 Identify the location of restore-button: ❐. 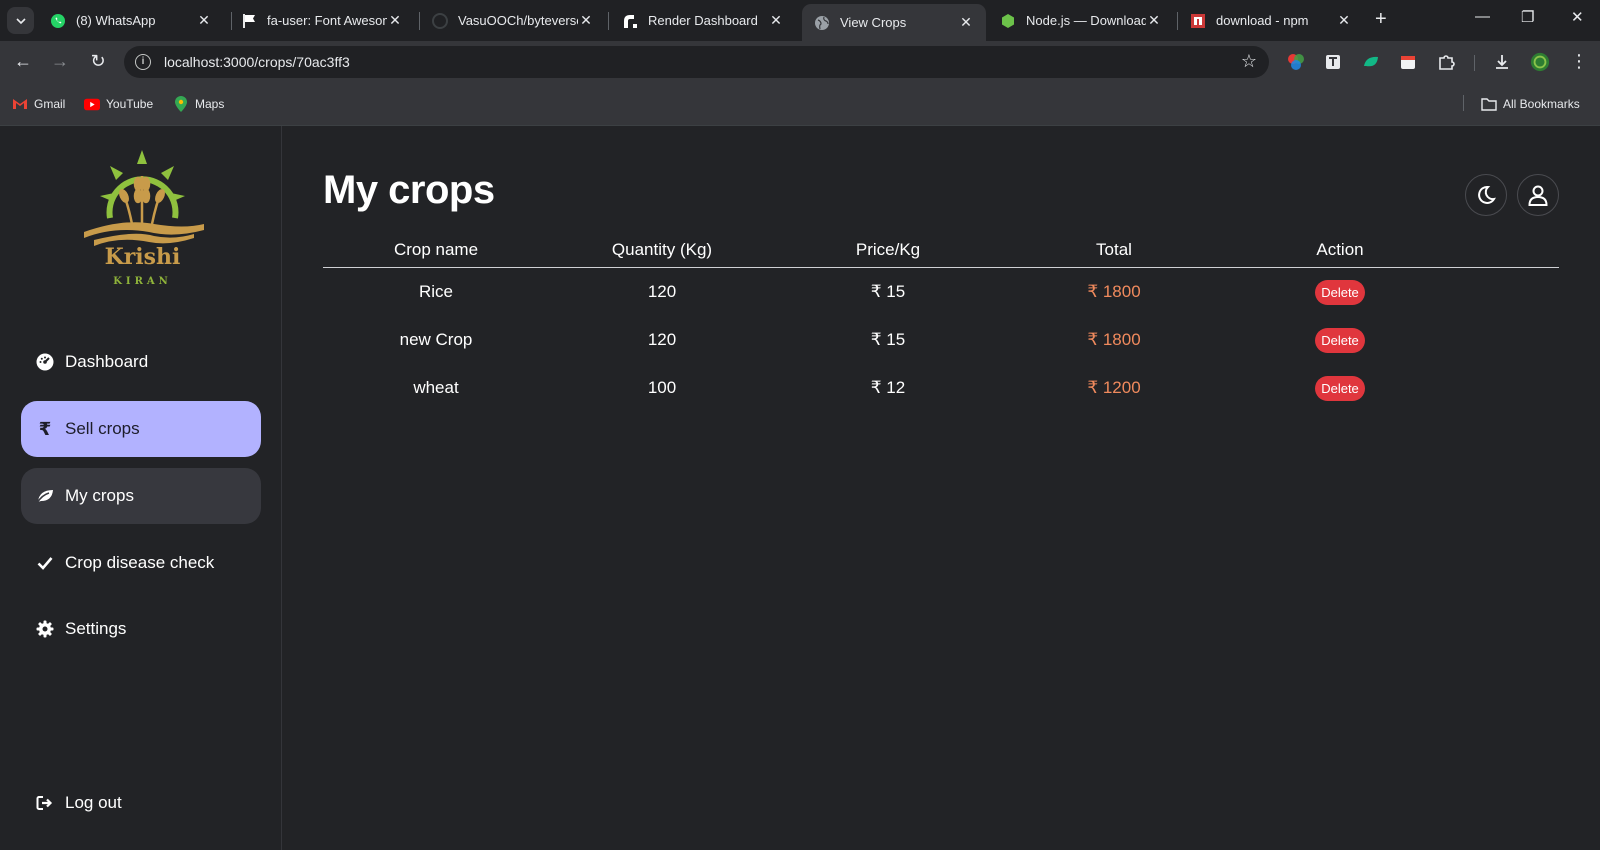
(1527, 17).